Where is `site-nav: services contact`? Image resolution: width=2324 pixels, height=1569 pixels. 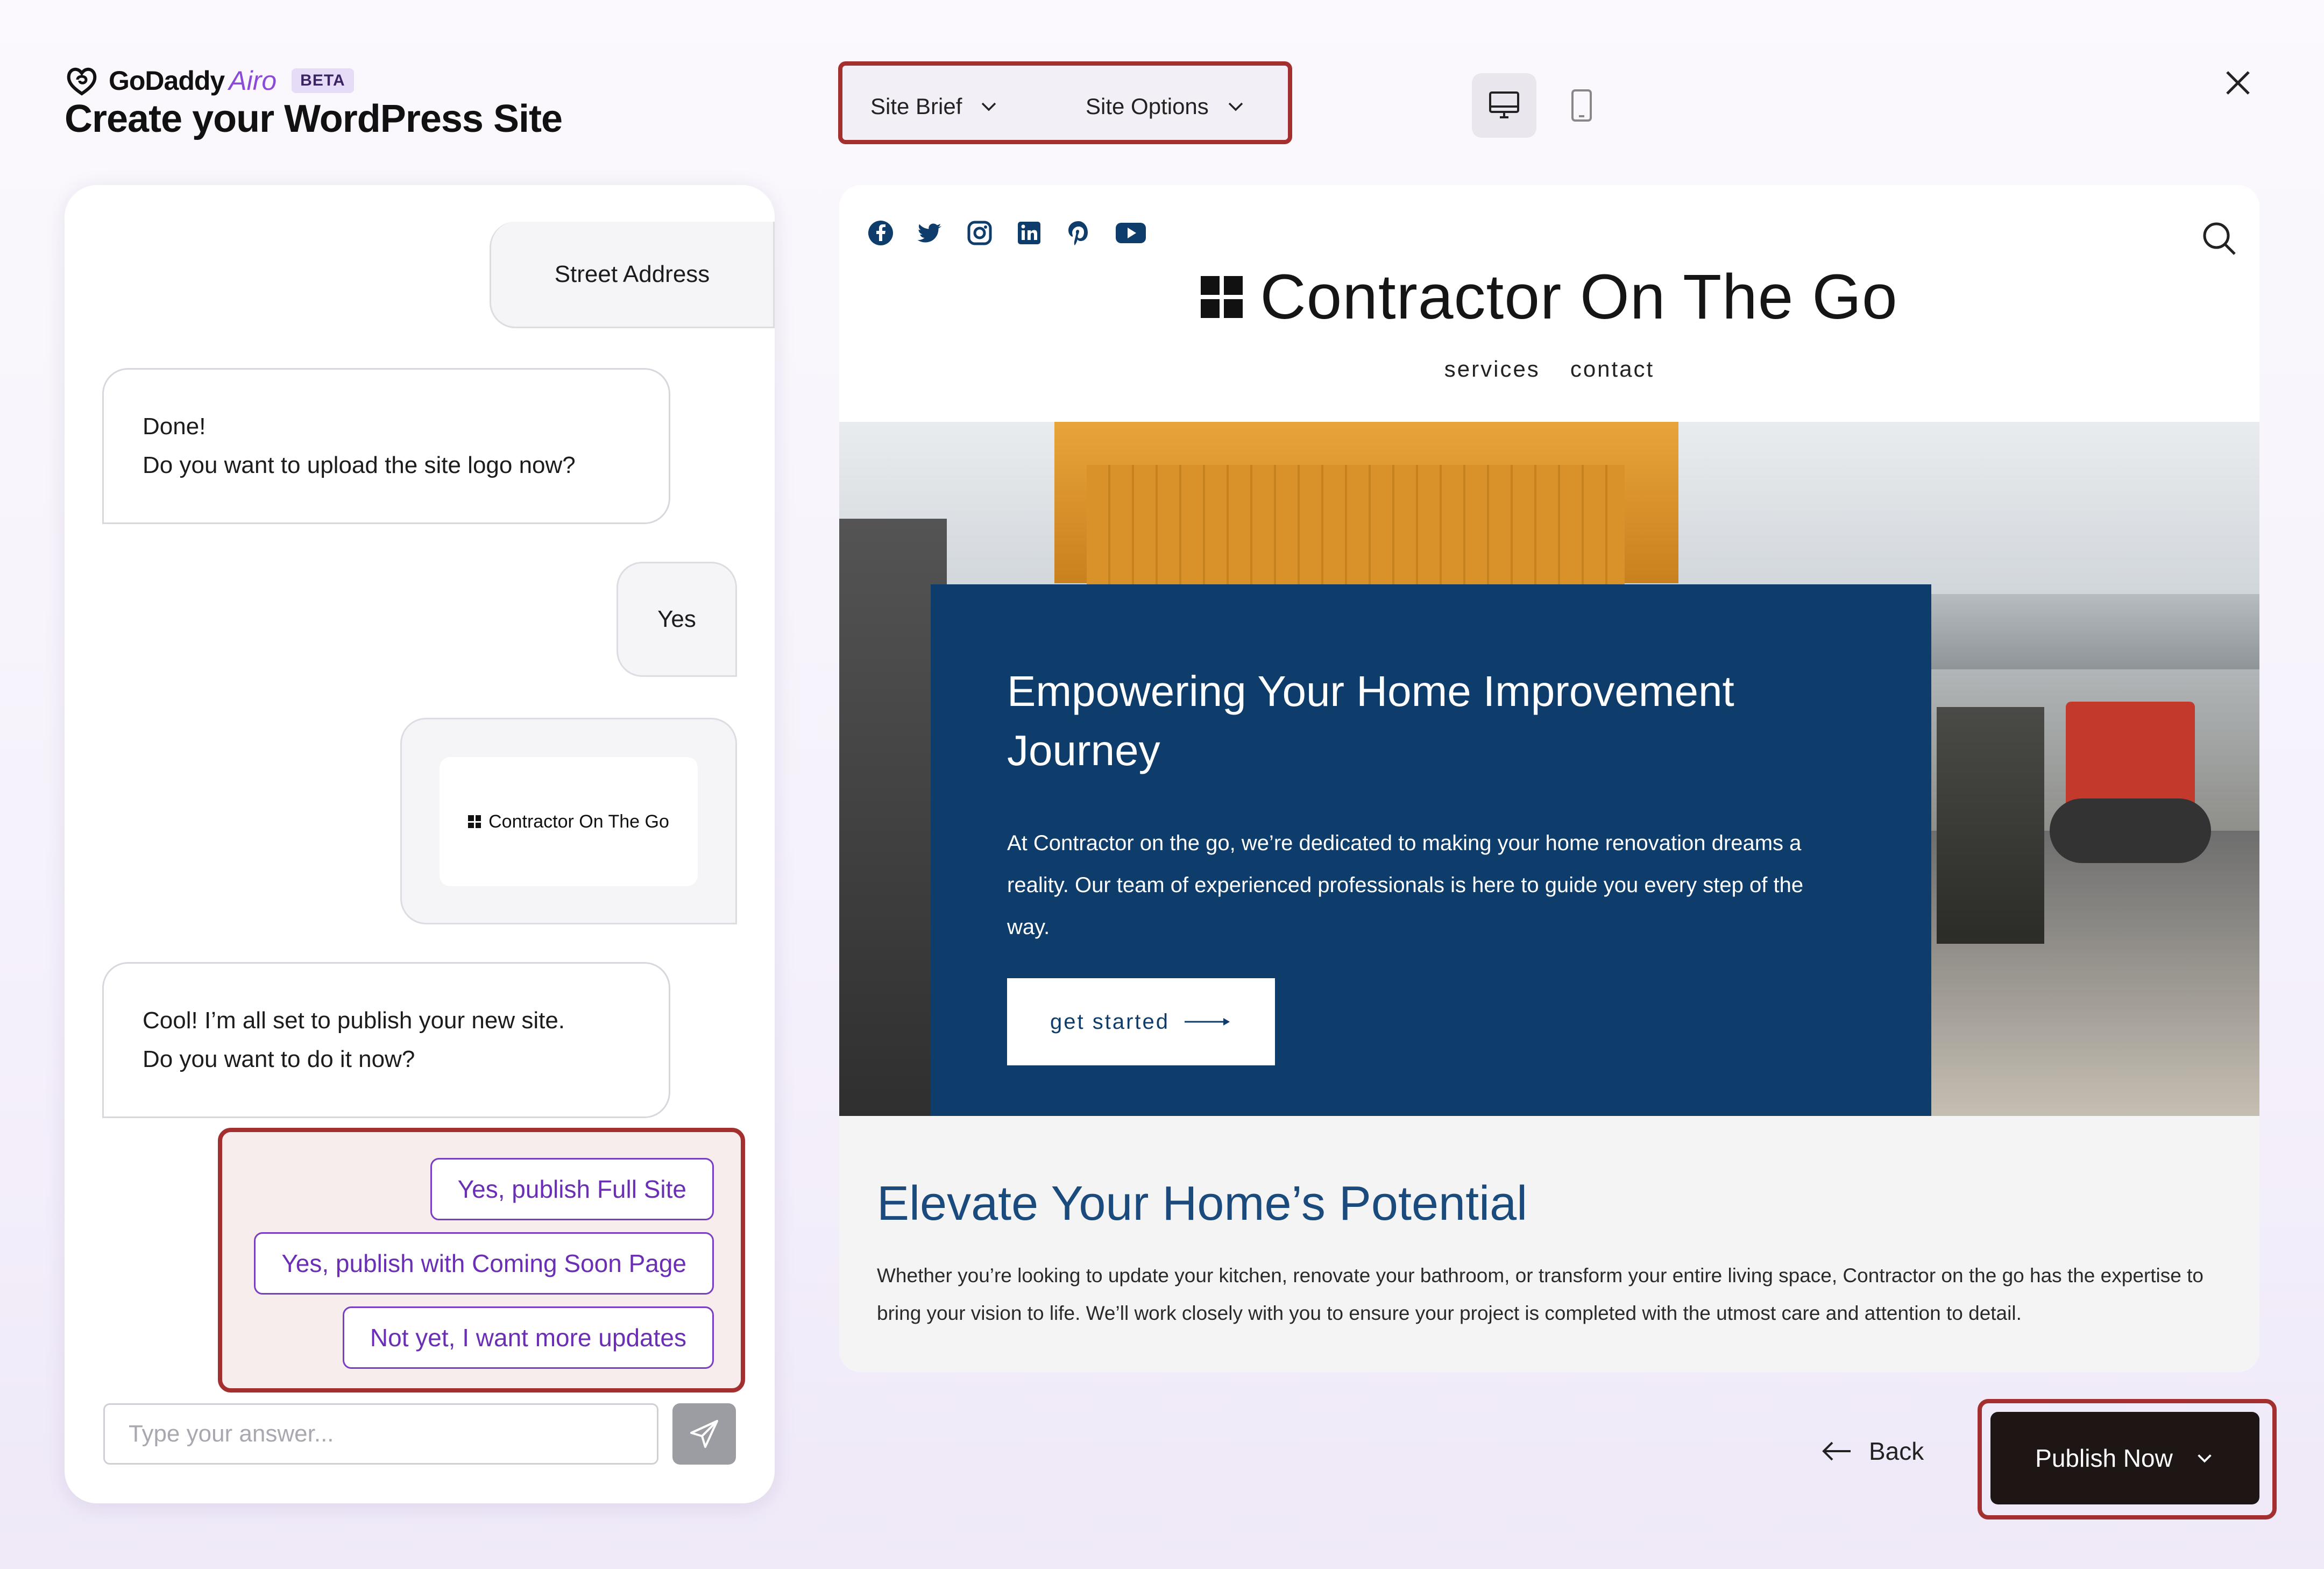
site-nav: services contact is located at coordinates (1549, 369).